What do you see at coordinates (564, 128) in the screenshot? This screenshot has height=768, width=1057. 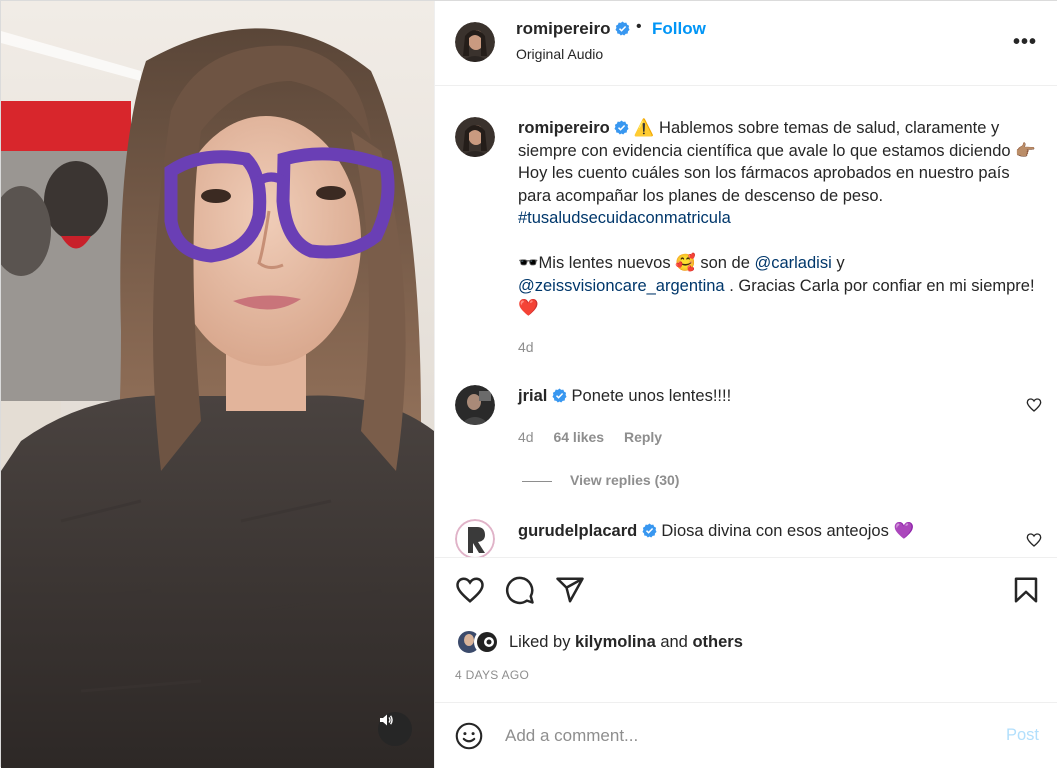 I see `caption-username: romipereiro` at bounding box center [564, 128].